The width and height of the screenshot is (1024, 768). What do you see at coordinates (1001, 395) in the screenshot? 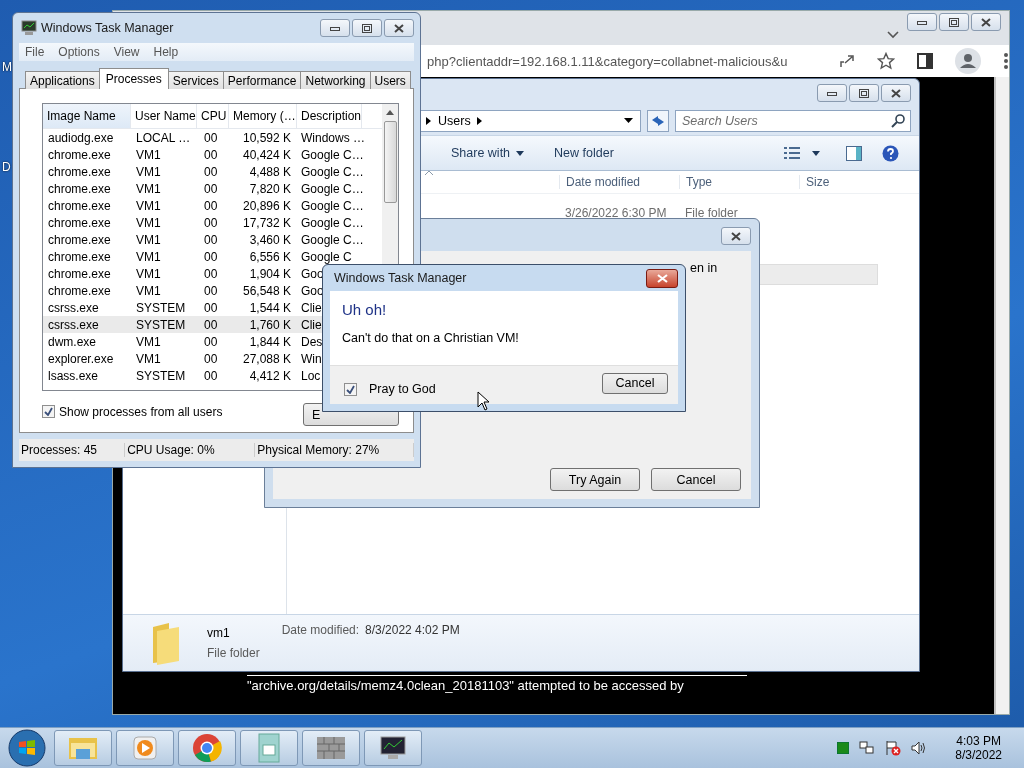
I see `scrollbar` at bounding box center [1001, 395].